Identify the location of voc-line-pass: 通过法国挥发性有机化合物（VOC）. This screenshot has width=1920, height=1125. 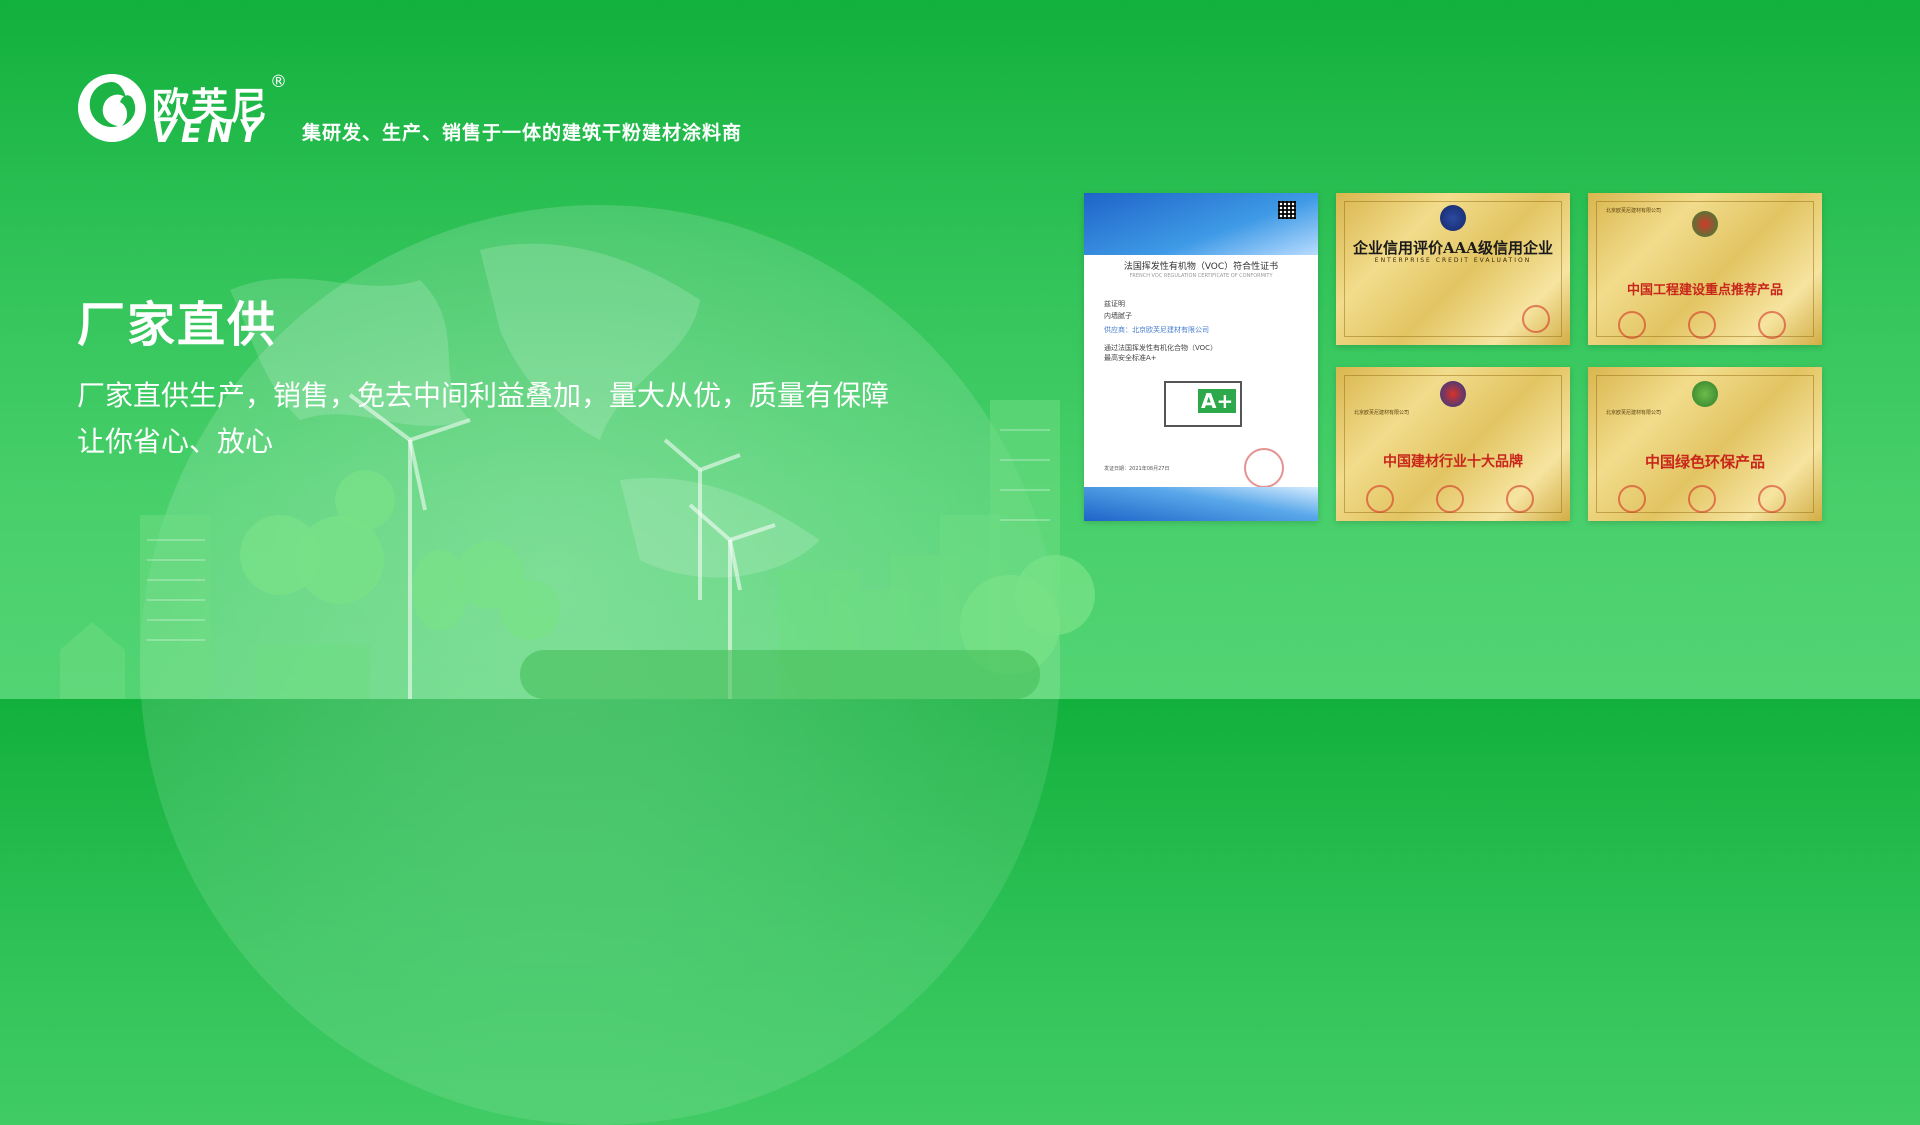
(1161, 348).